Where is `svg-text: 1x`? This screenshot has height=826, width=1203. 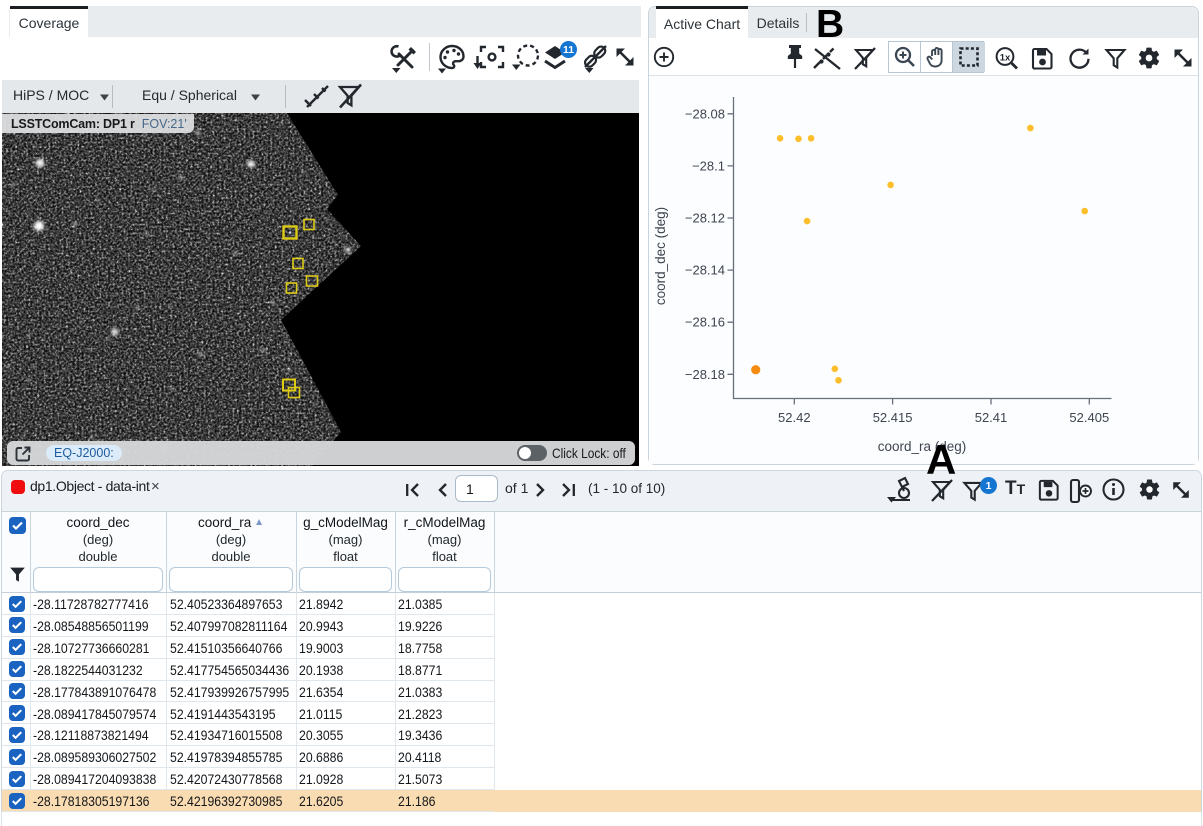
svg-text: 1x is located at coordinates (1005, 58).